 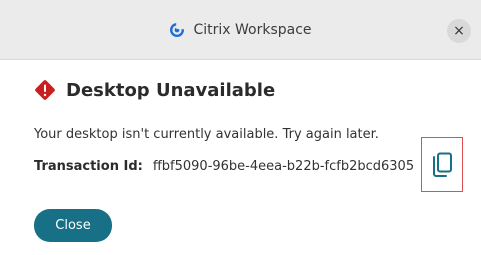 I want to click on window-title: Citrix Workspace, so click(x=252, y=30).